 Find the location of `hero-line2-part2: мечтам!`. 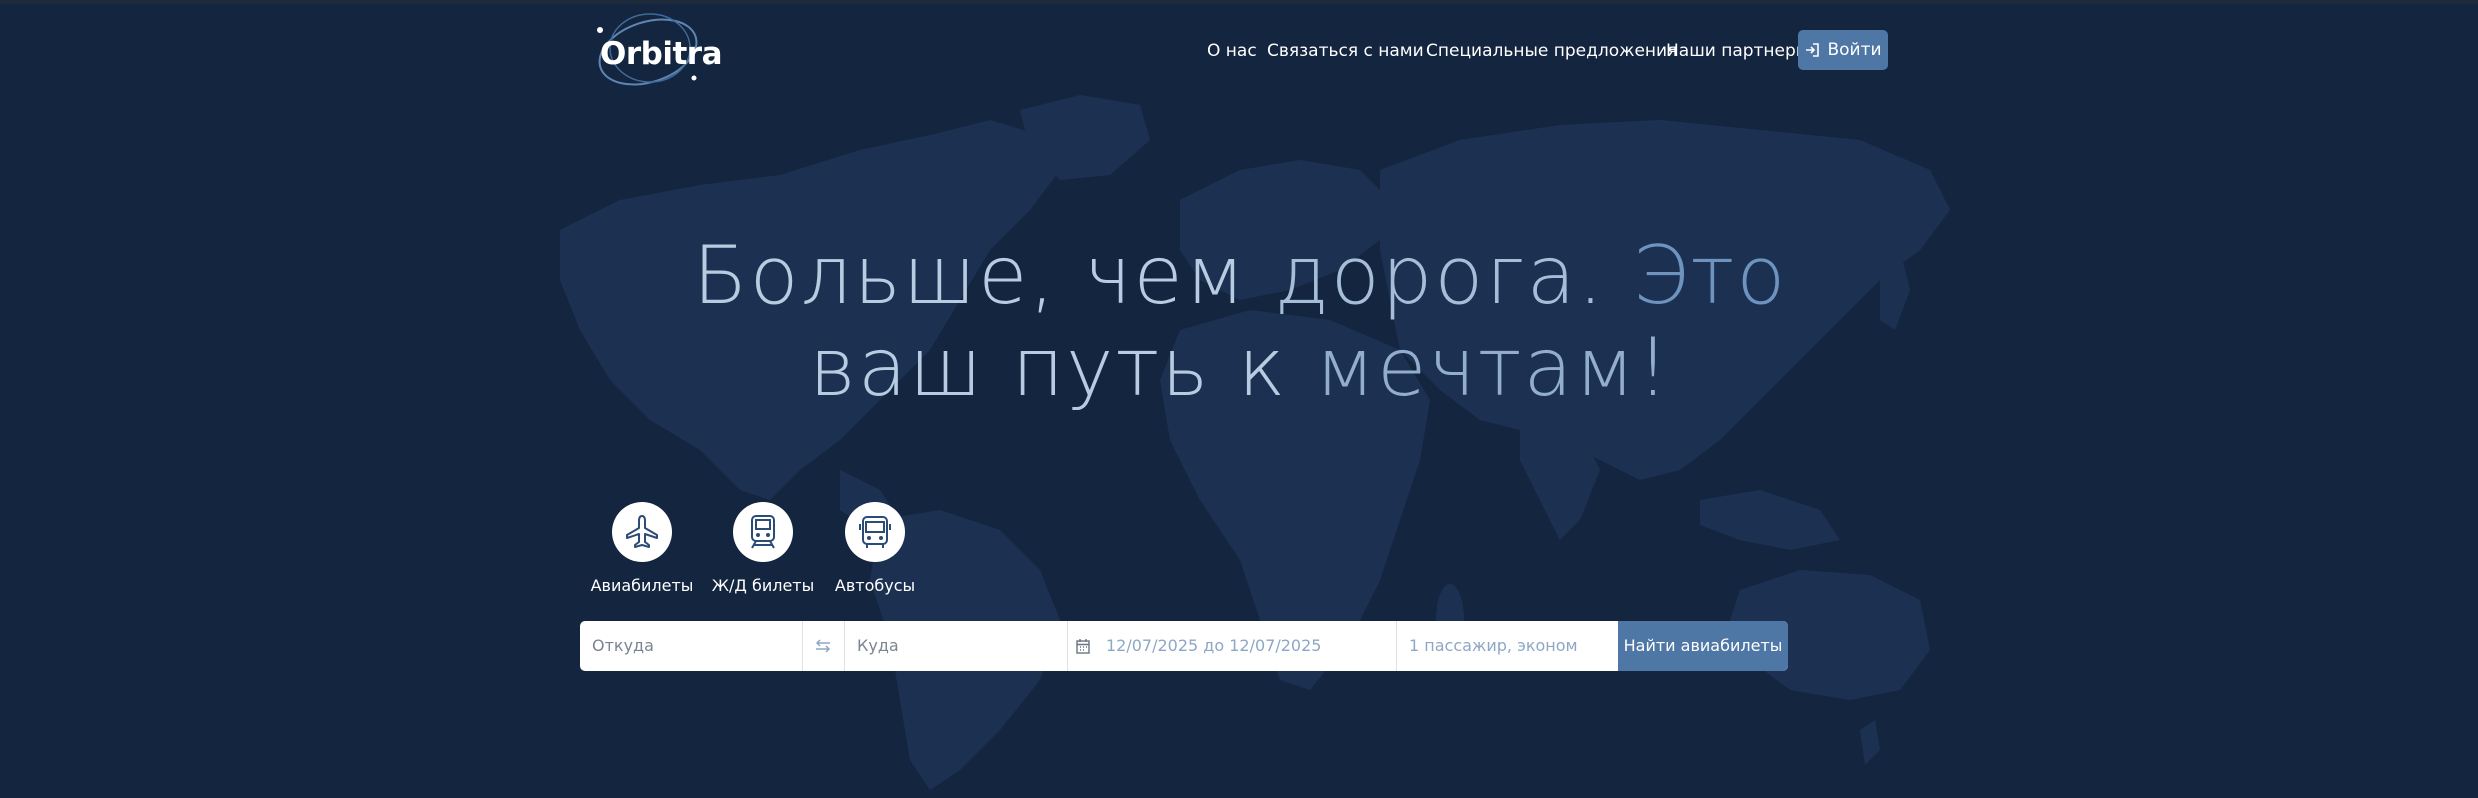

hero-line2-part2: мечтам! is located at coordinates (1492, 367).